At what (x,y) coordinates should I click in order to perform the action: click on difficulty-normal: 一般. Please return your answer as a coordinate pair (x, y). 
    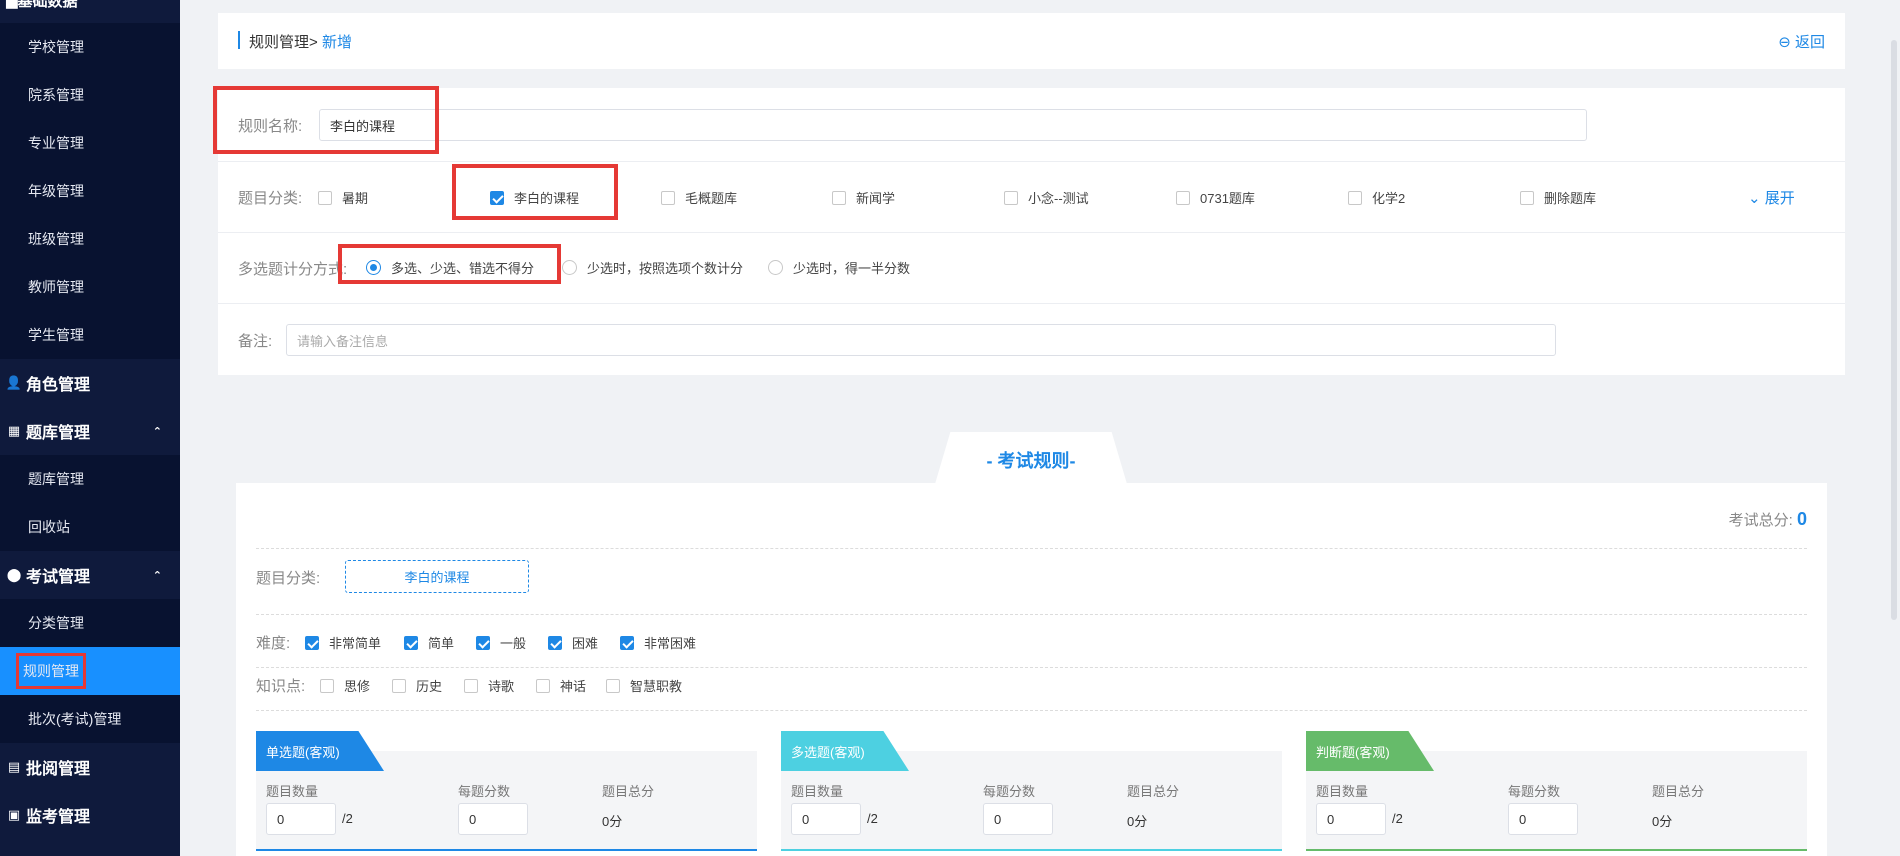
    Looking at the image, I should click on (501, 642).